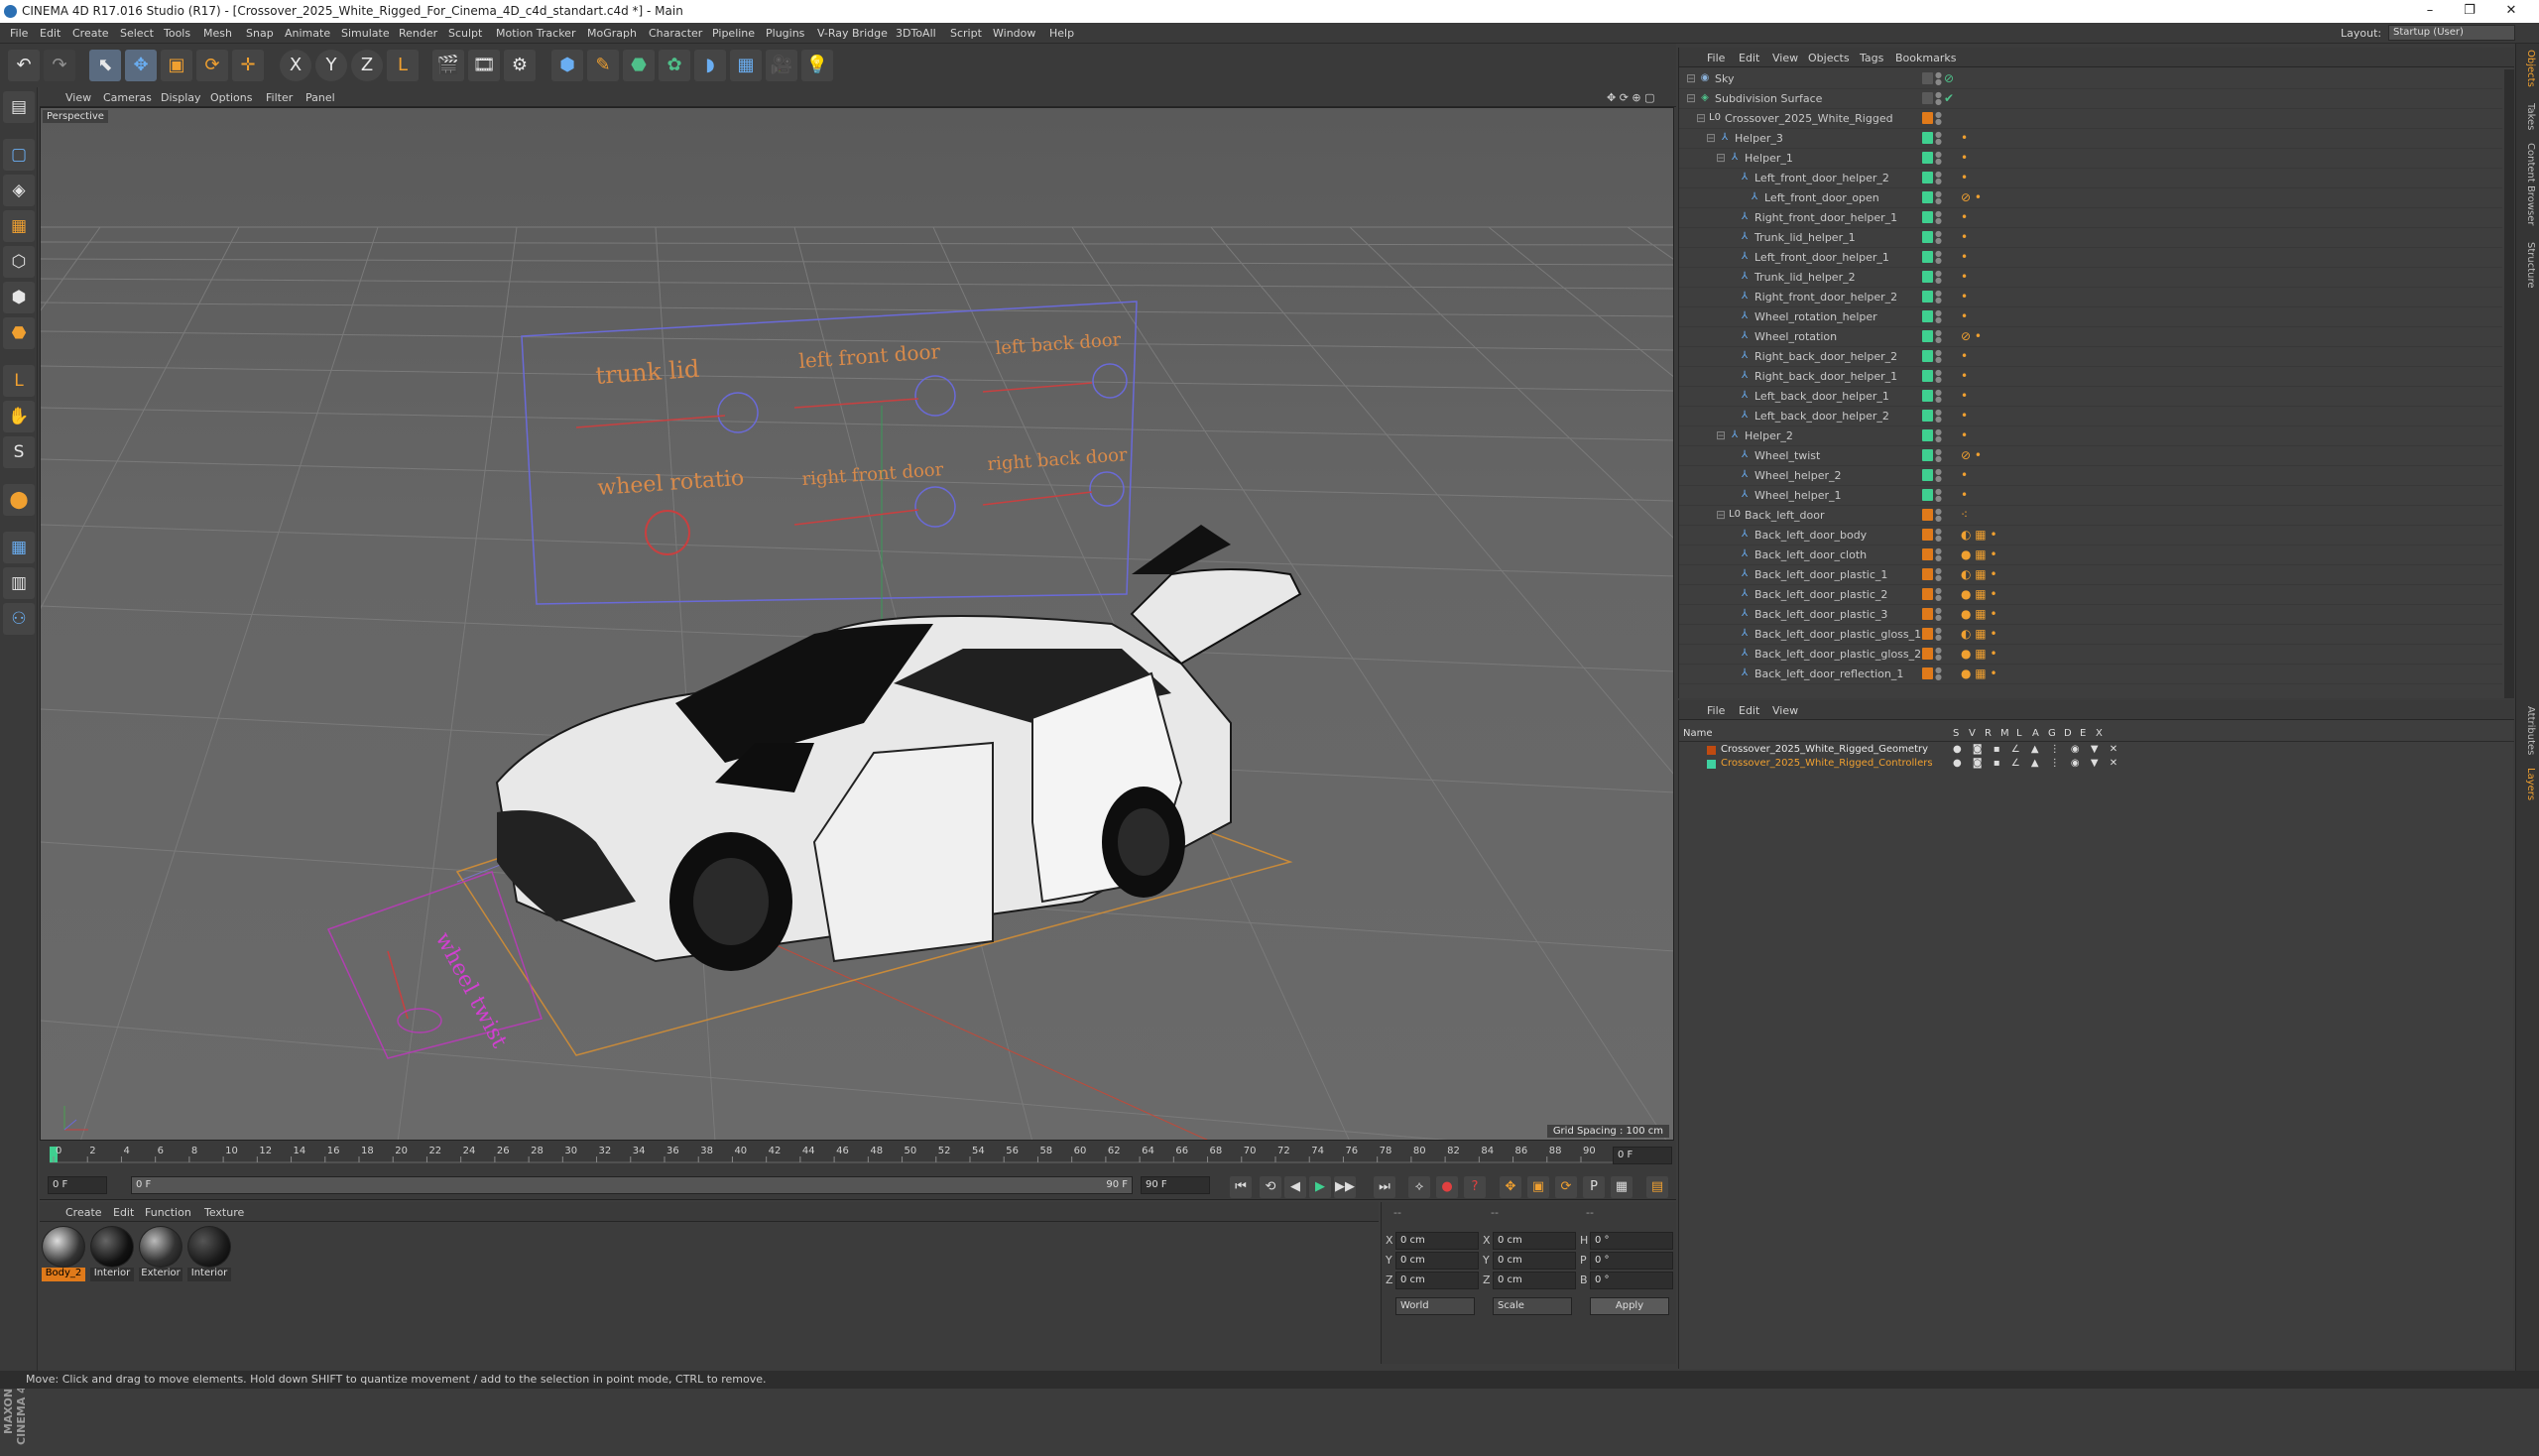 The height and width of the screenshot is (1456, 2539). What do you see at coordinates (2091, 575) in the screenshot?
I see `object-row: ⅄ Back_left_door_plastic_1 ● ● ◐ ▦ •` at bounding box center [2091, 575].